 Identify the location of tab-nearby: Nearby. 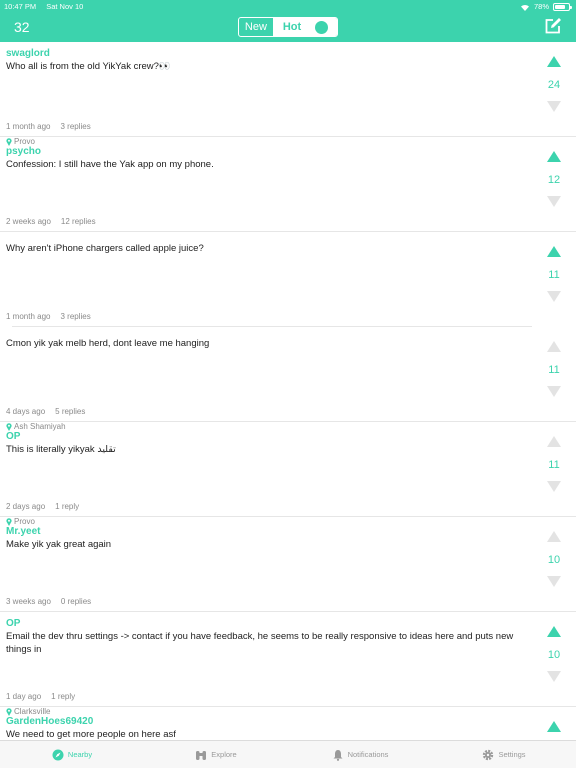
(72, 754).